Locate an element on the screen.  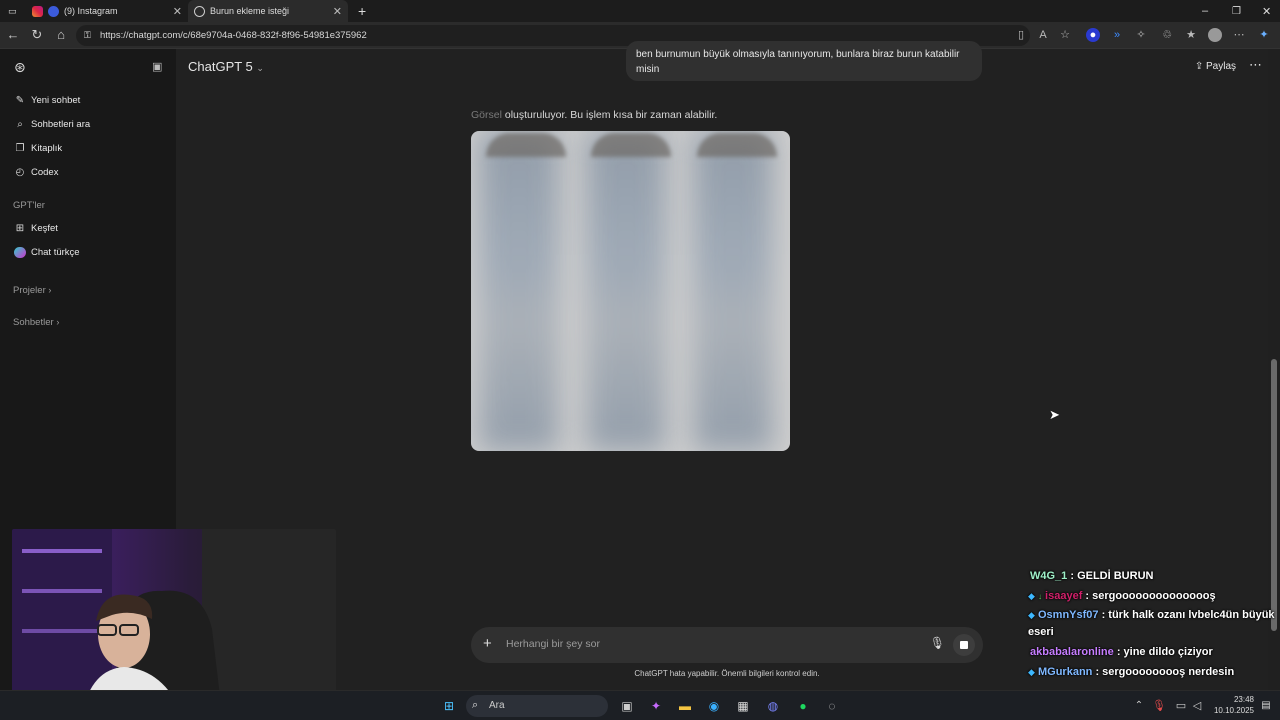
sidebar-item-explore: ⊞ Keşfet is located at coordinates (36, 228).